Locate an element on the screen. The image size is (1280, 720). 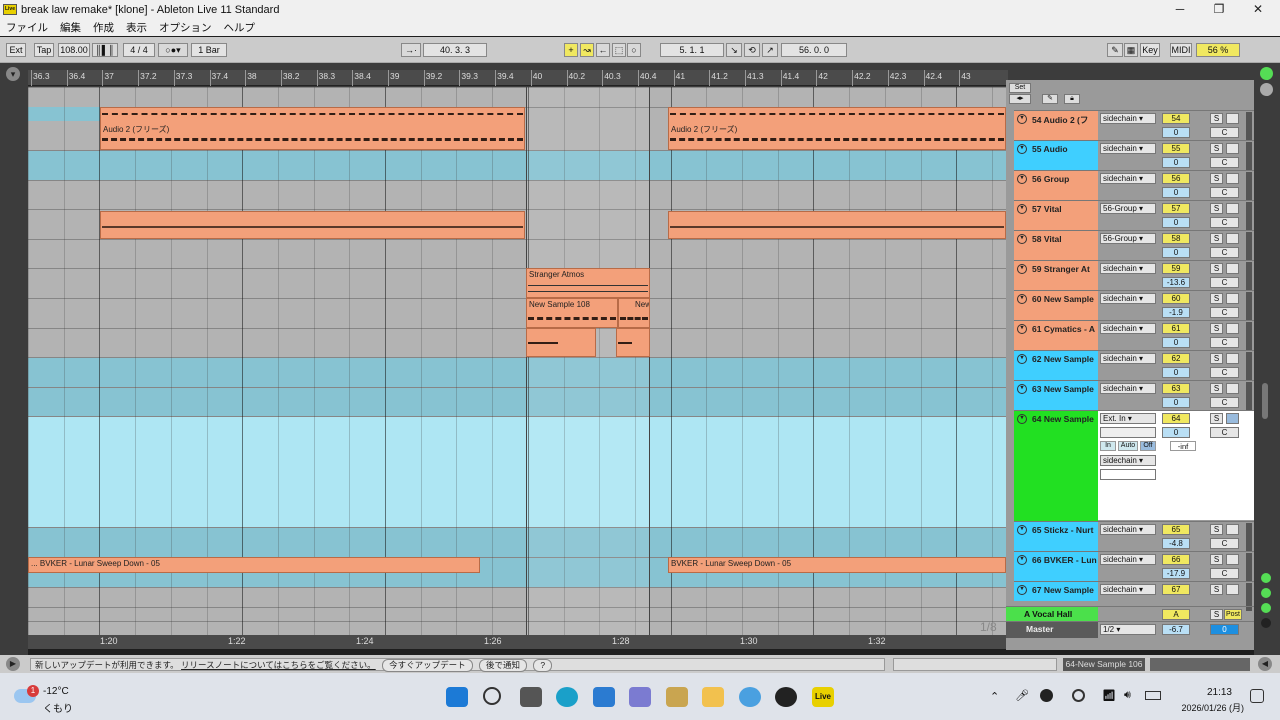
search-icon is located at coordinates (492, 696).